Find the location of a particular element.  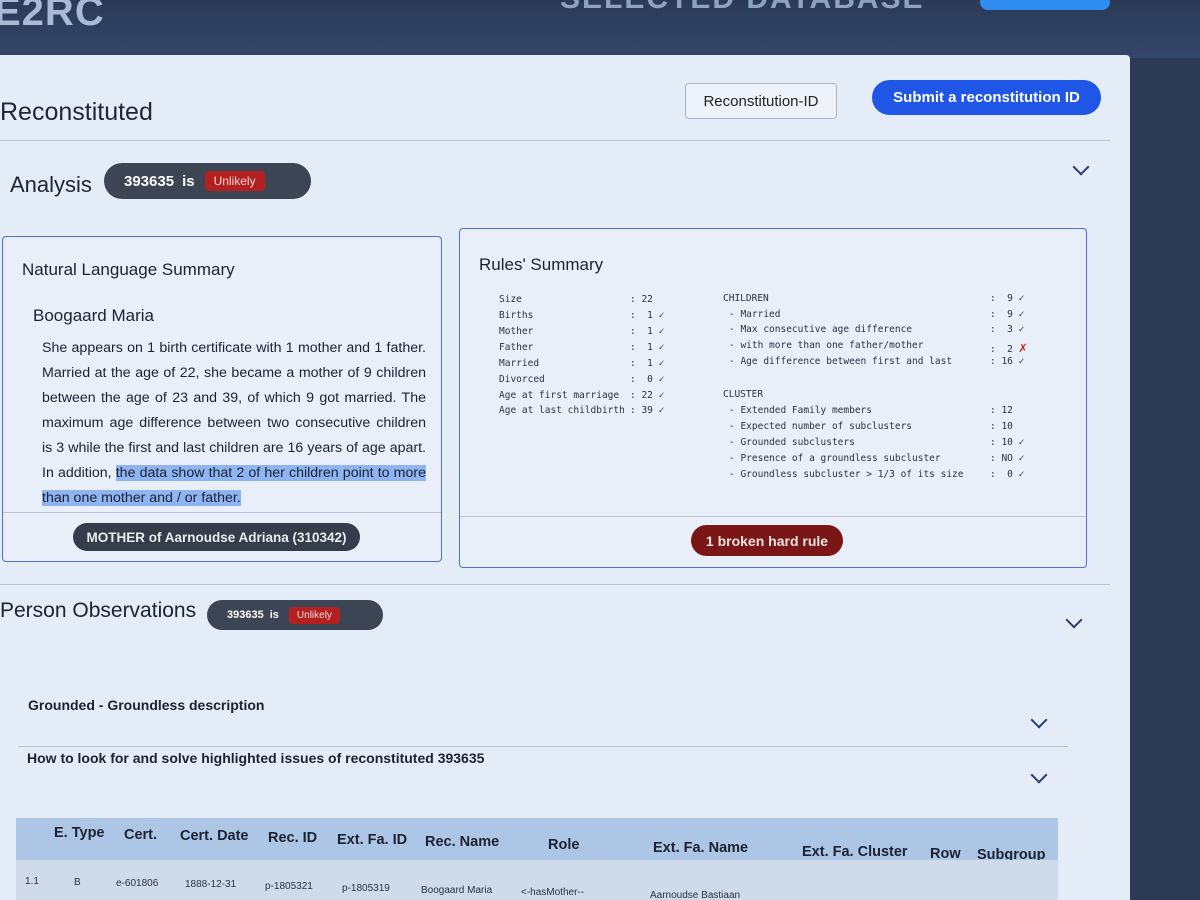

analysis-status-pill: 393635 is Unlikely is located at coordinates (207, 181).